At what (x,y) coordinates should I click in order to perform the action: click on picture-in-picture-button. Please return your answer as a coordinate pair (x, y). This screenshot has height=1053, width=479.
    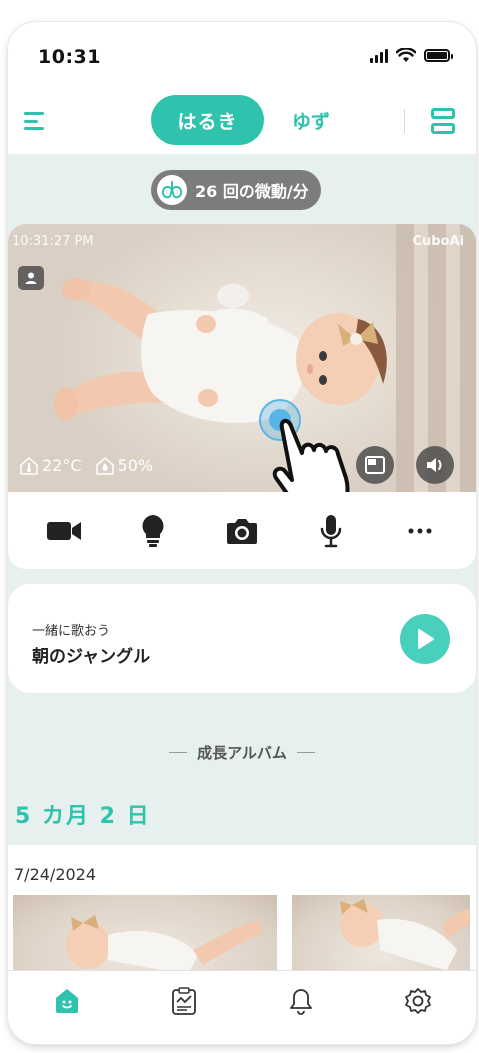
    Looking at the image, I should click on (375, 465).